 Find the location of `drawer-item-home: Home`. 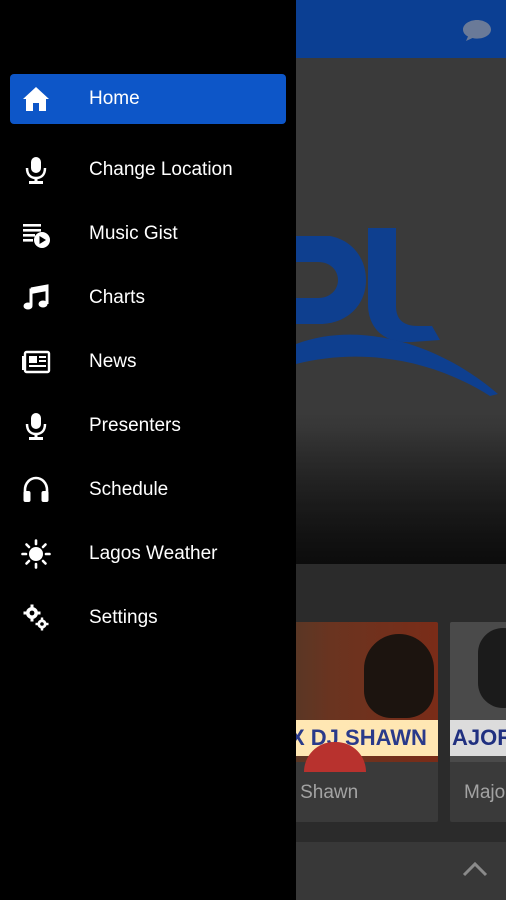

drawer-item-home: Home is located at coordinates (148, 99).